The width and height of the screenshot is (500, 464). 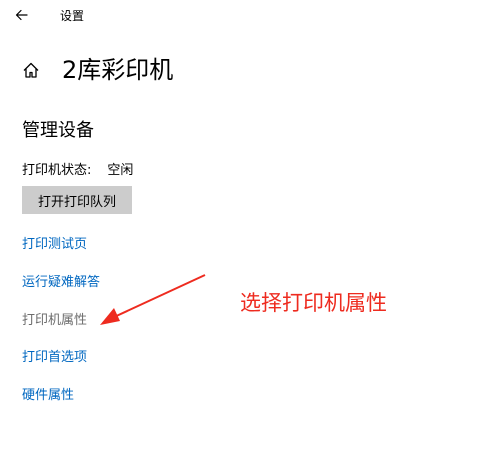 I want to click on title-bar: 设置, so click(x=250, y=17).